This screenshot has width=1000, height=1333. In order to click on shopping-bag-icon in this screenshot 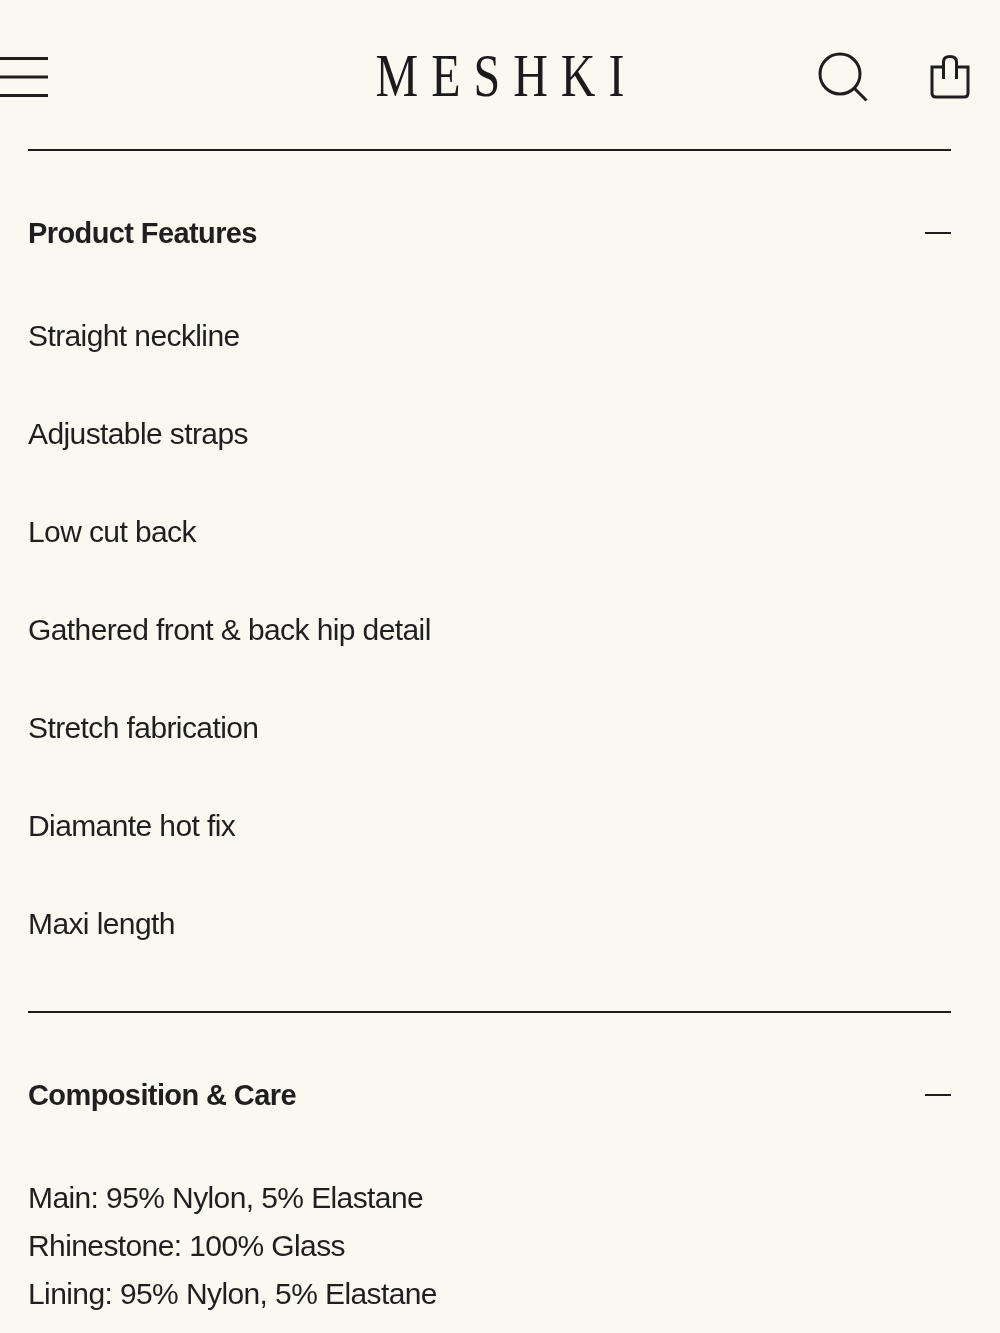, I will do `click(950, 76)`.